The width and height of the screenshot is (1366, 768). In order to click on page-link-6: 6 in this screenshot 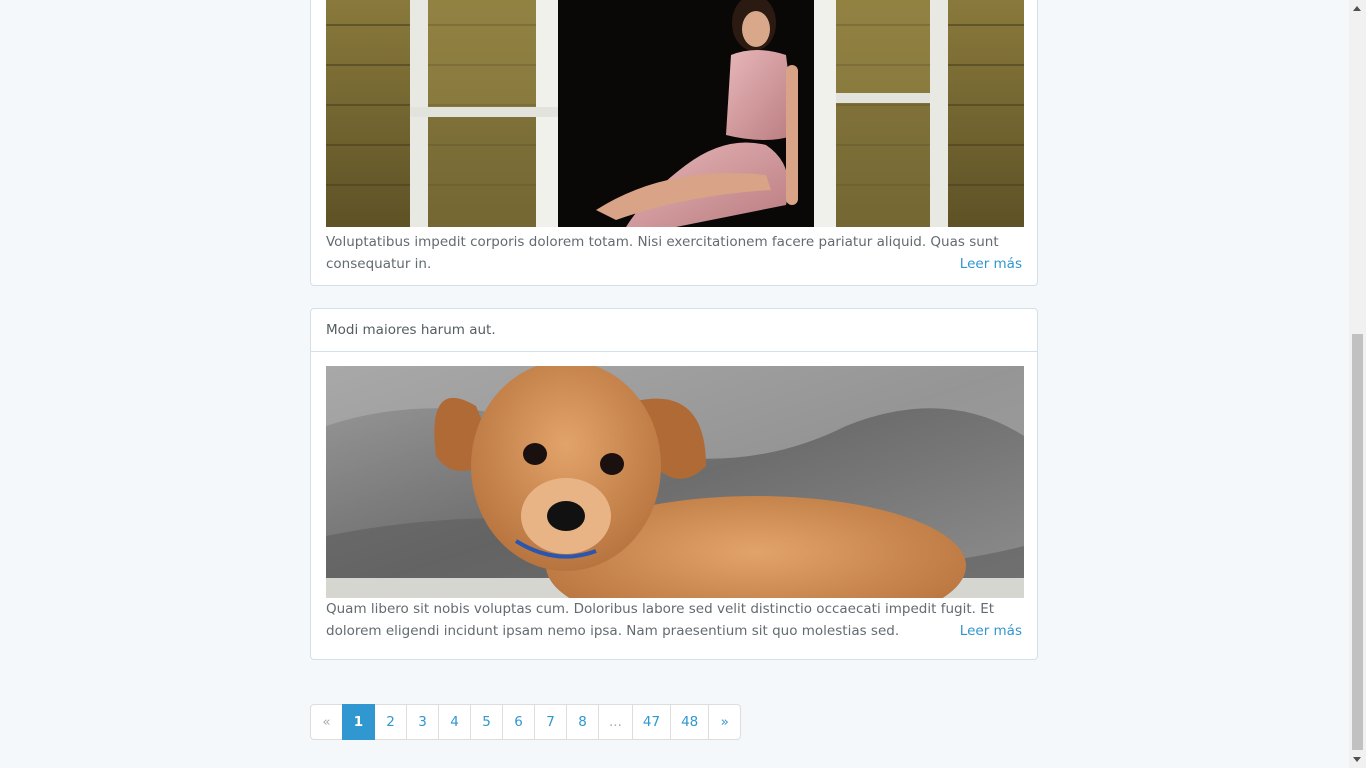, I will do `click(518, 722)`.